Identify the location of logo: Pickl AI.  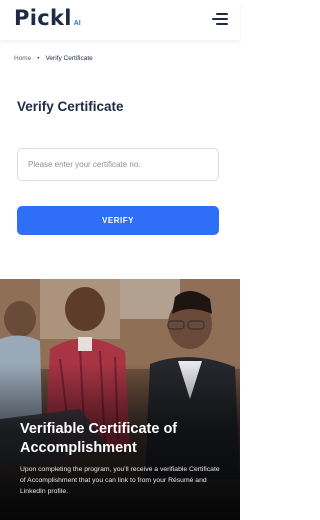
(47, 18).